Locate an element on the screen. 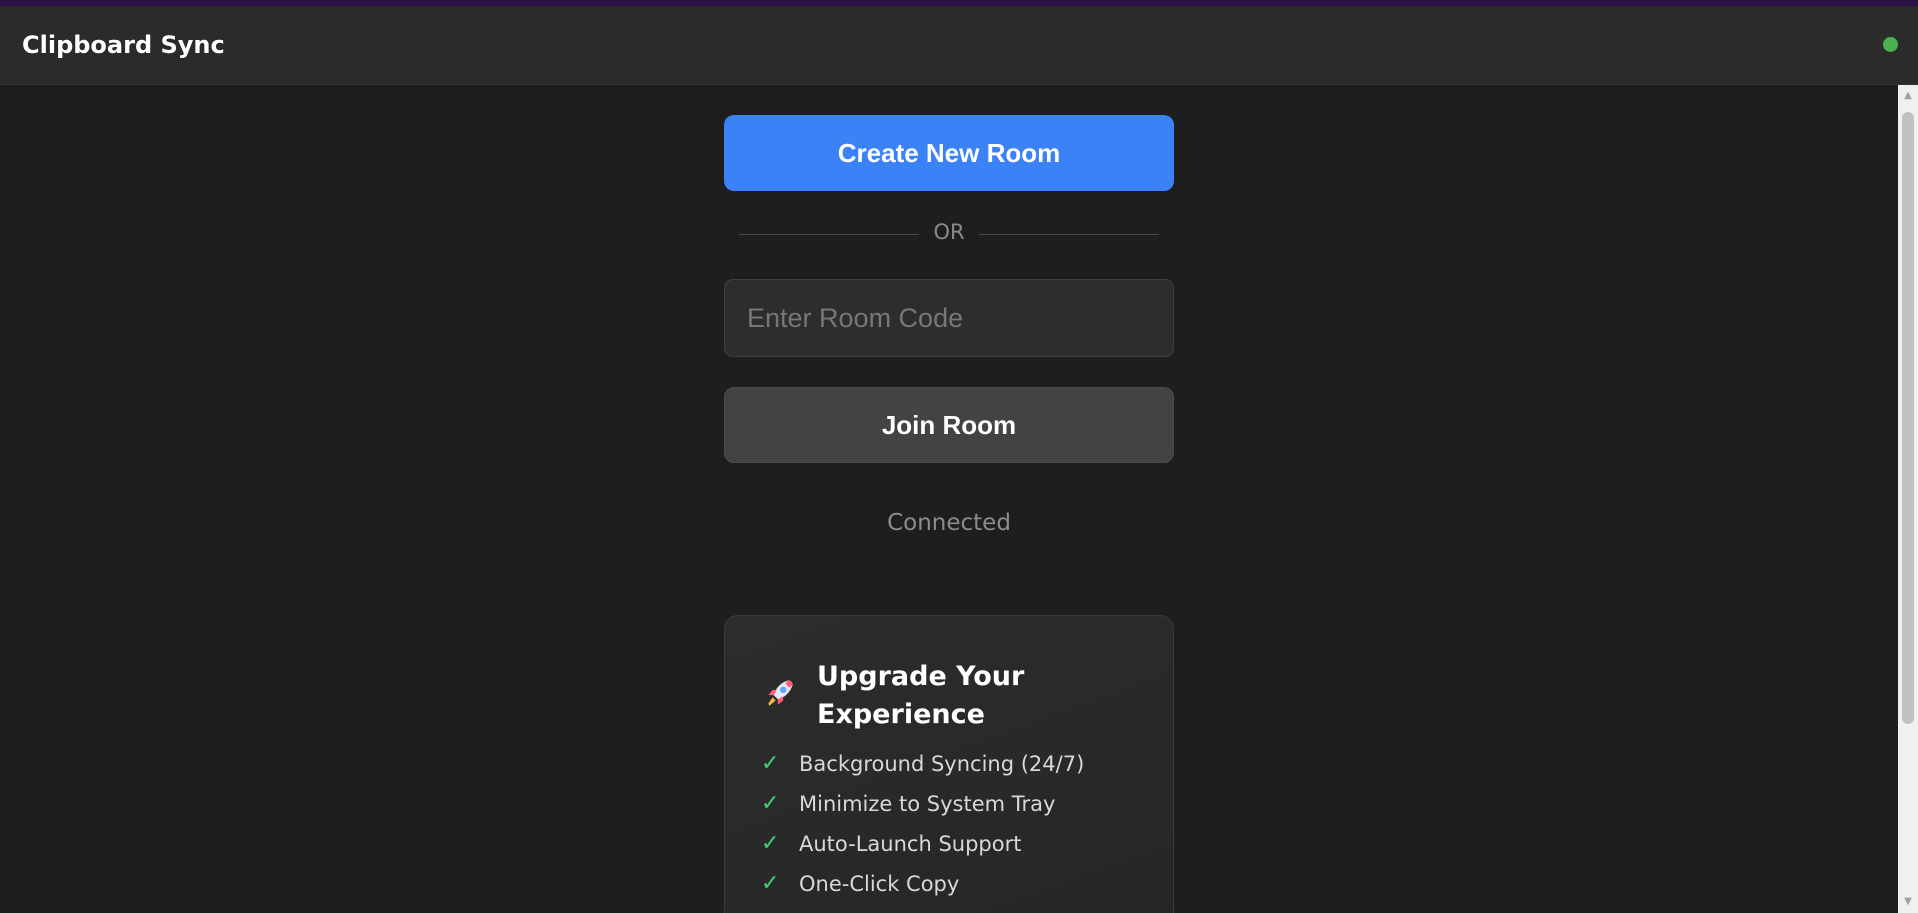 Image resolution: width=1918 pixels, height=913 pixels. rocket-icon is located at coordinates (780, 693).